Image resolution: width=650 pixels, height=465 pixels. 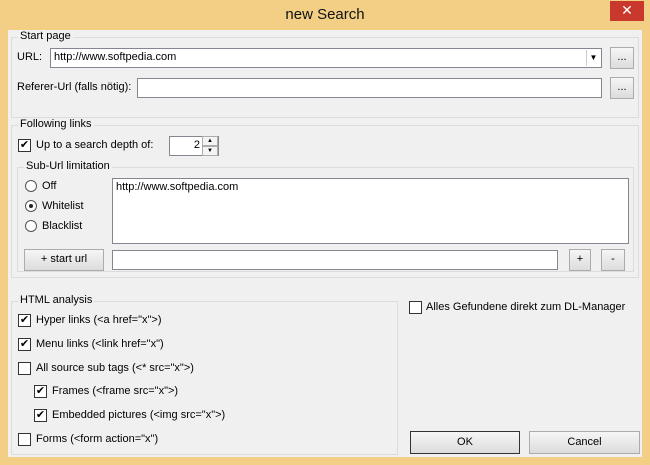 What do you see at coordinates (24, 368) in the screenshot?
I see `all-source-checkbox` at bounding box center [24, 368].